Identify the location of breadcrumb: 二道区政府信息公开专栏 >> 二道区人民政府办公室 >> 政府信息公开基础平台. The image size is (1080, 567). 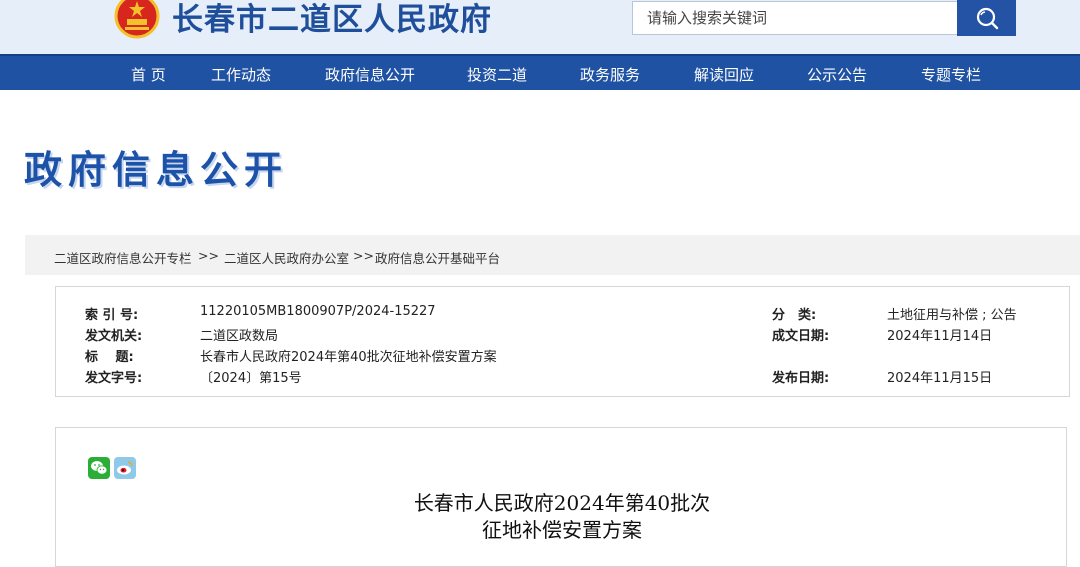
(552, 255).